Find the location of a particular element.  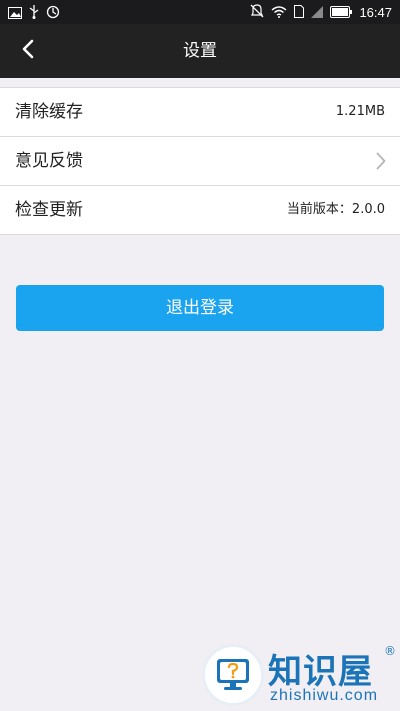

check-update-label: 检查更新 is located at coordinates (49, 210).